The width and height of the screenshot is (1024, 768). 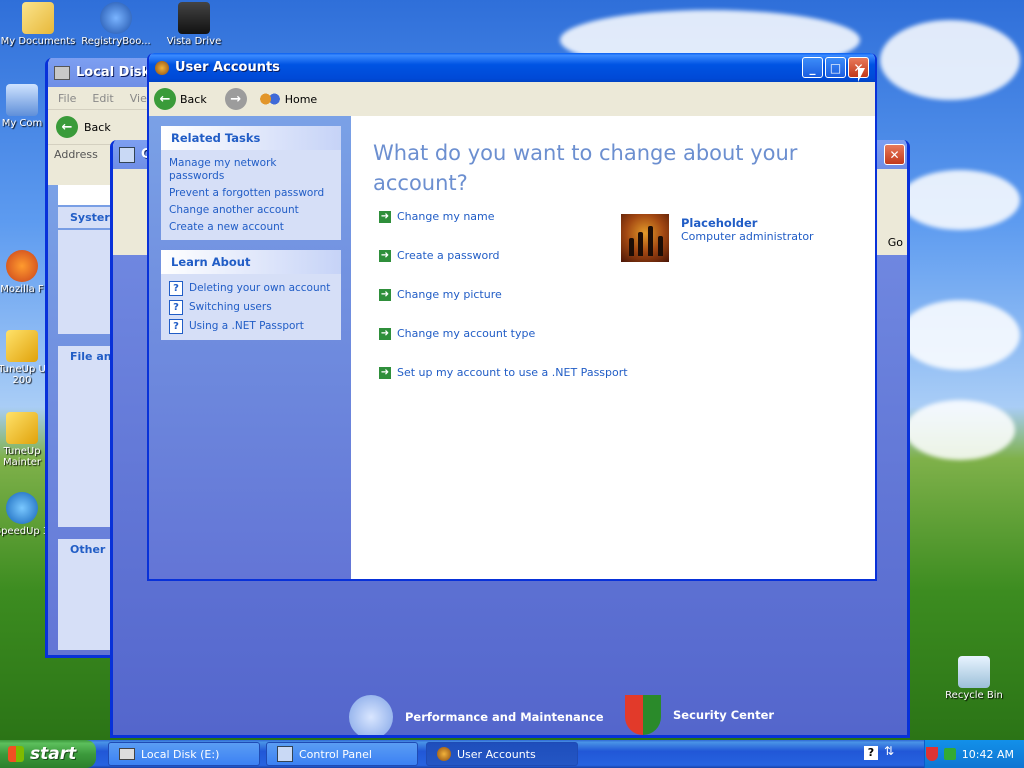 I want to click on taskbar-item-local-disk: Local Disk (E:), so click(x=184, y=754).